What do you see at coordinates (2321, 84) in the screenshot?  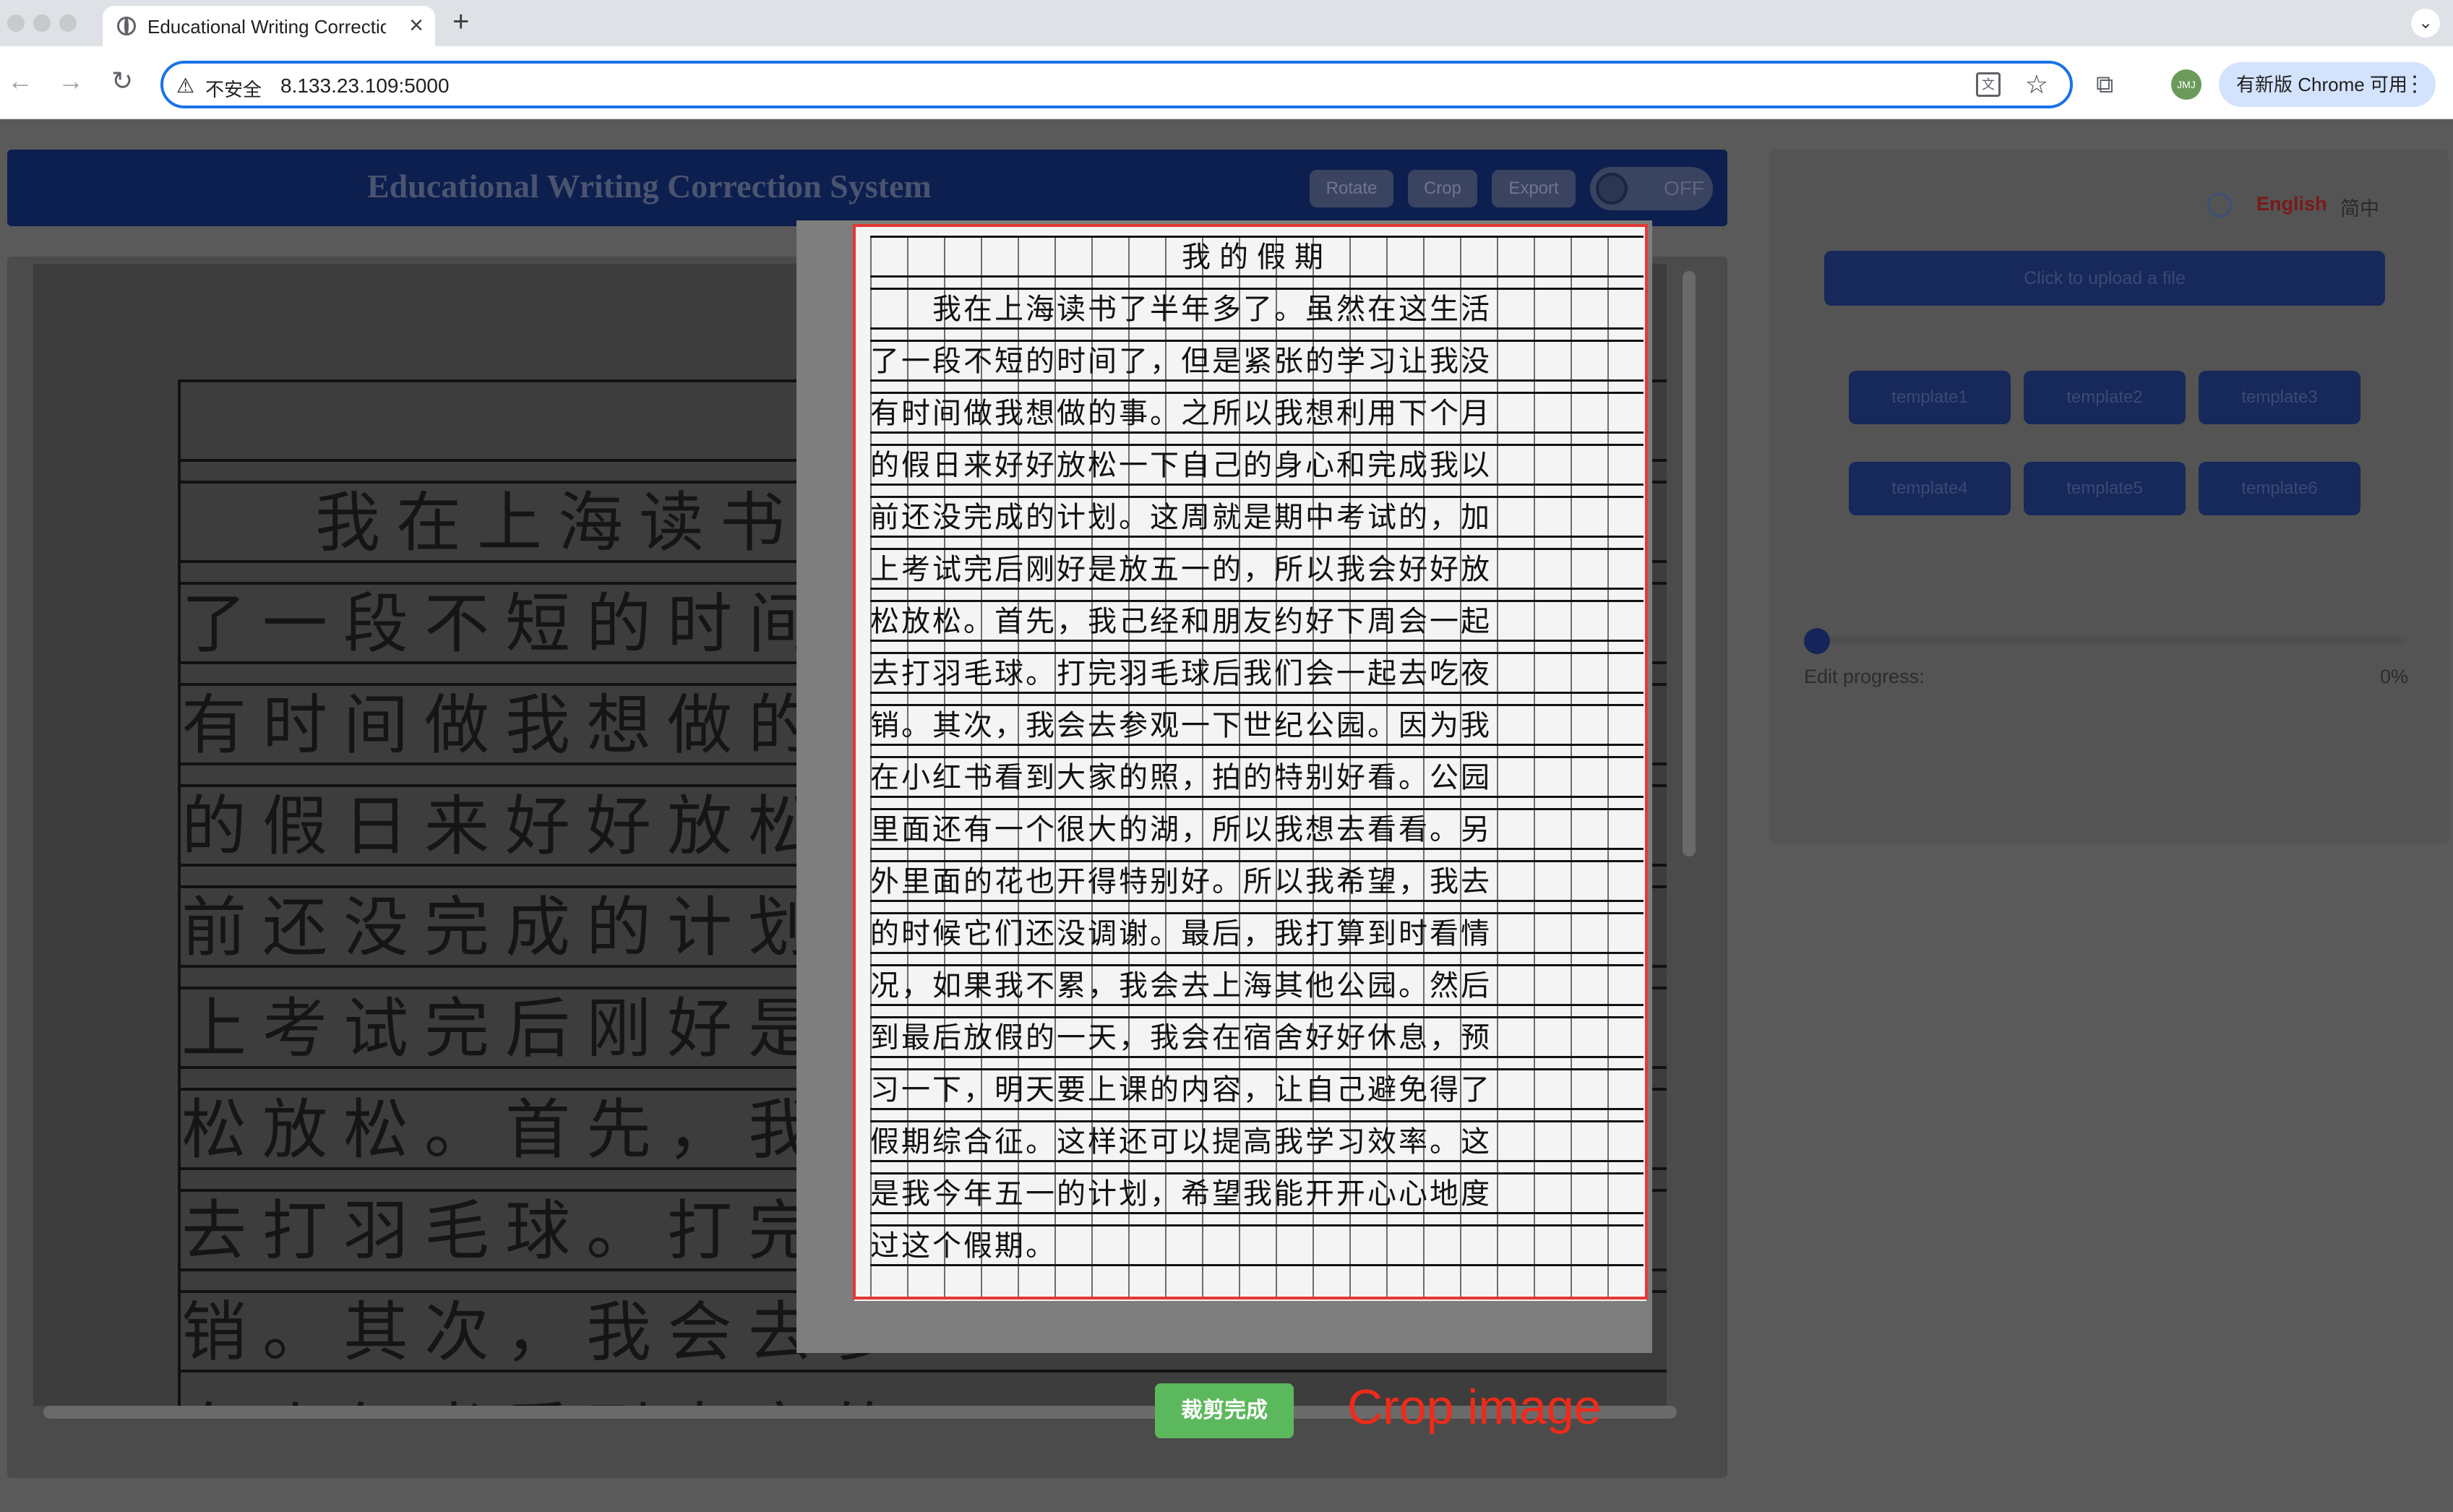 I see `update-label: 有新版 Chrome 可用` at bounding box center [2321, 84].